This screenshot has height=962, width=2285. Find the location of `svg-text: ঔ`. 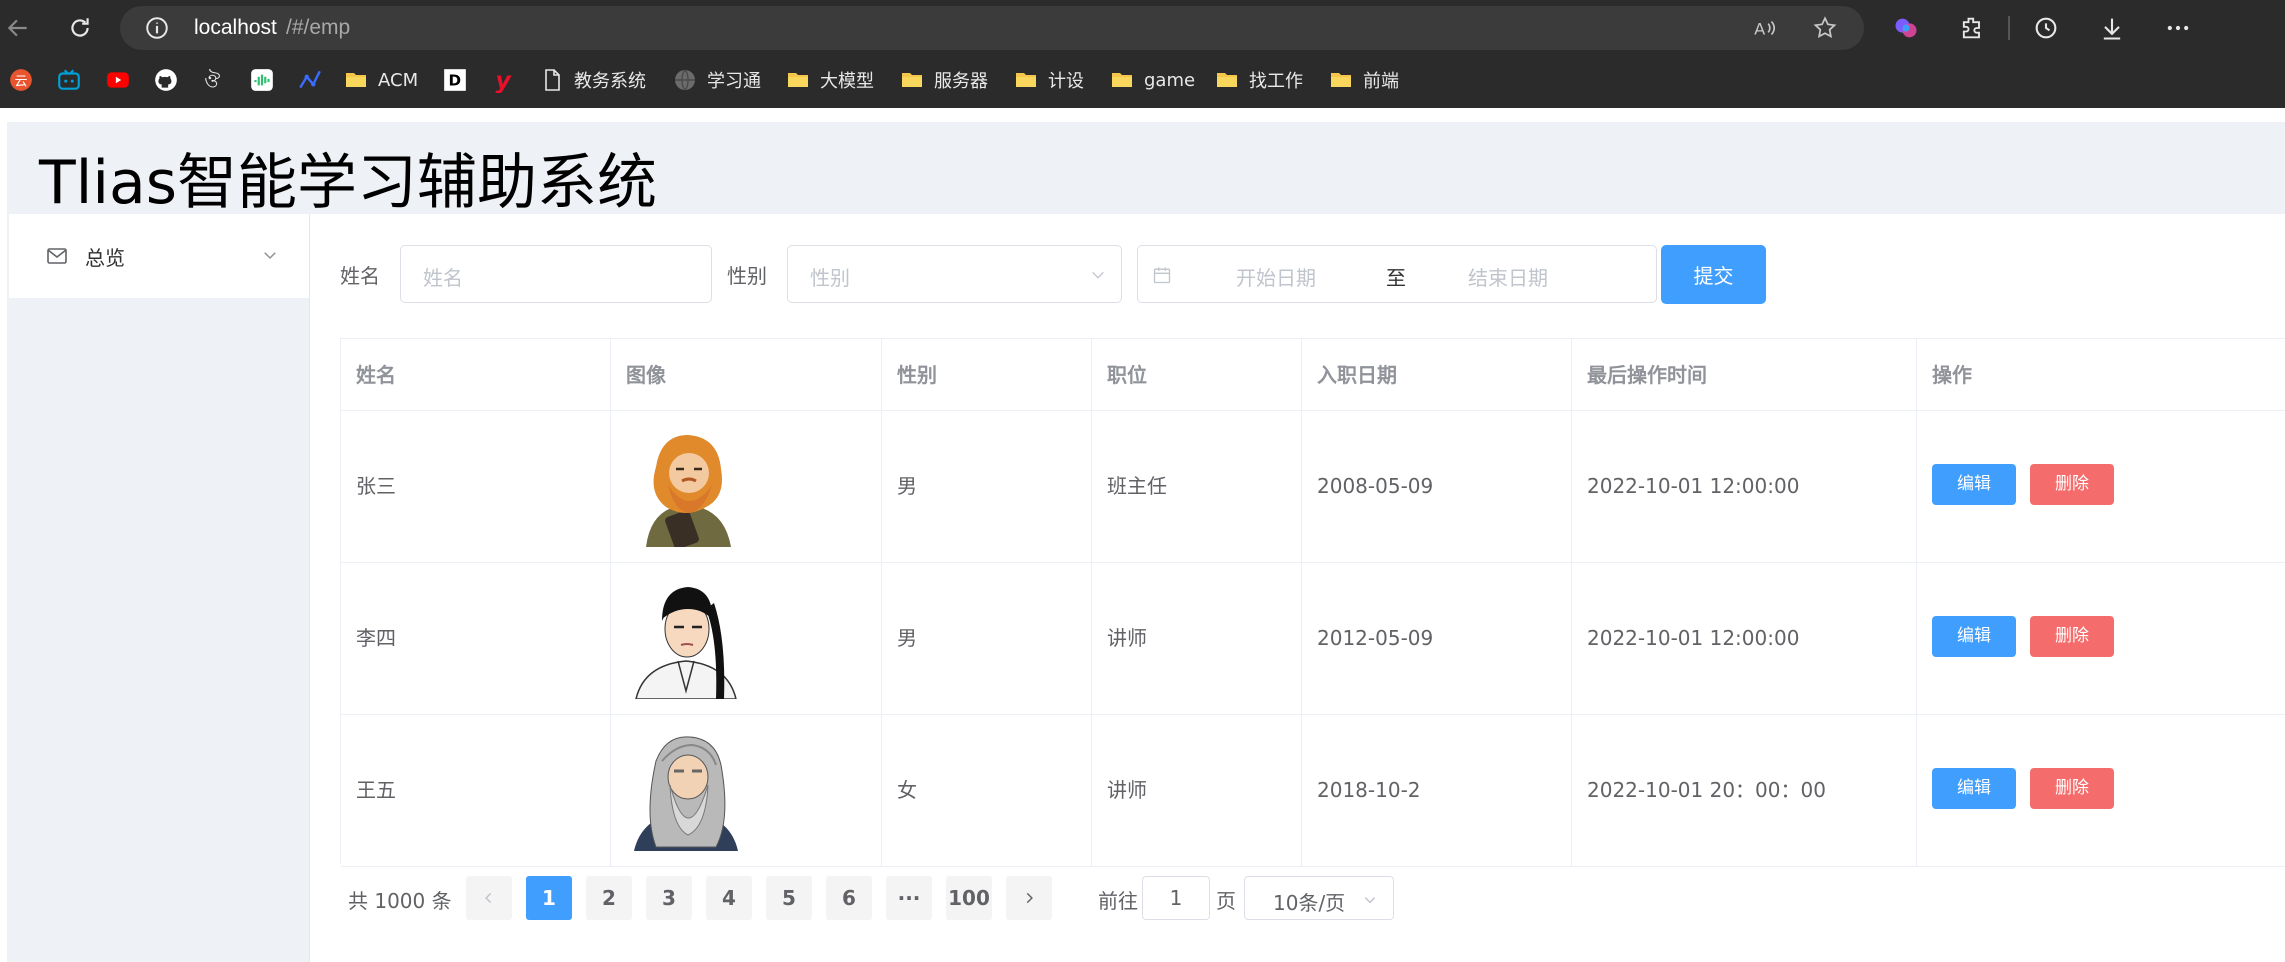

svg-text: ঔ is located at coordinates (212, 81).